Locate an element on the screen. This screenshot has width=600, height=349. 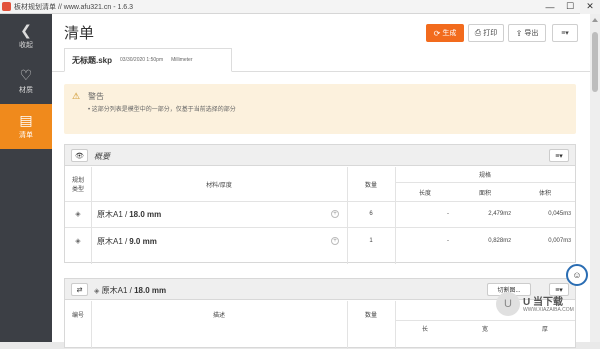
window-title: 板材规划清单 // www.afu321.cn - 1.6.3 is located at coordinates (74, 7).